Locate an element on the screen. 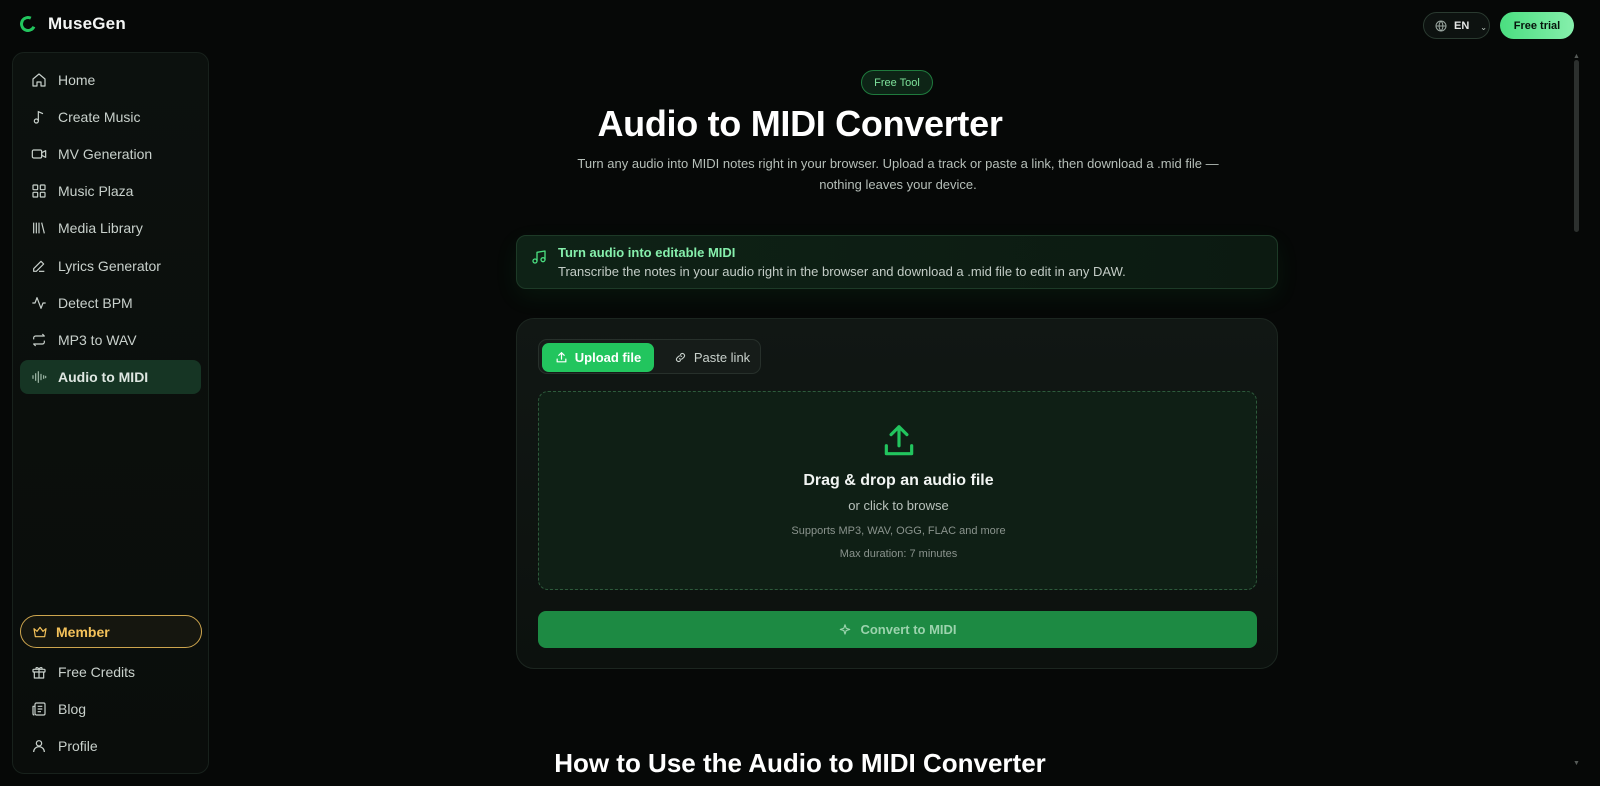 Image resolution: width=1600 pixels, height=786 pixels. newspaper-icon is located at coordinates (39, 709).